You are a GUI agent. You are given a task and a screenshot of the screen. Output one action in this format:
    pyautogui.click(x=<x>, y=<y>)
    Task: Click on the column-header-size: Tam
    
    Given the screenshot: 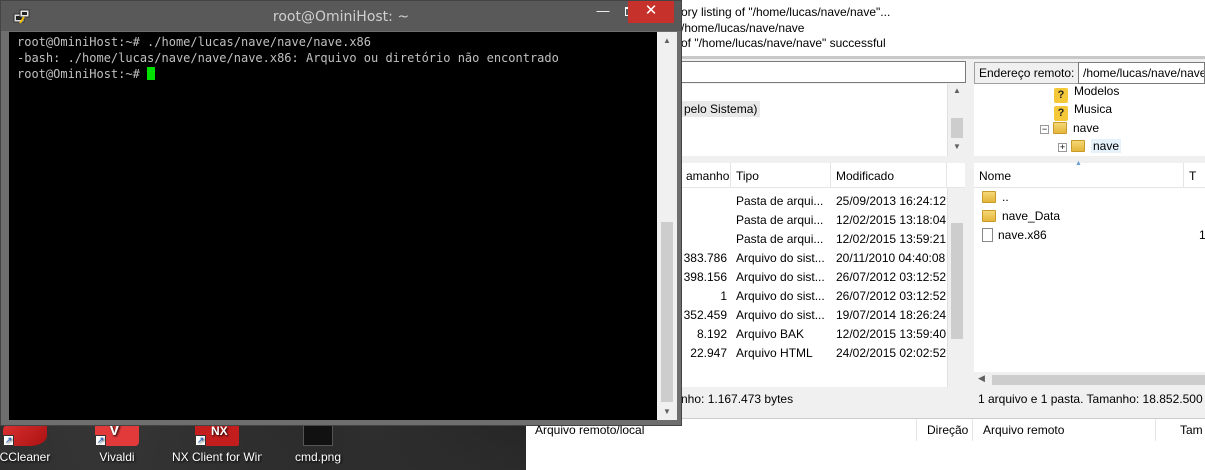 What is the action you would take?
    pyautogui.click(x=1180, y=430)
    